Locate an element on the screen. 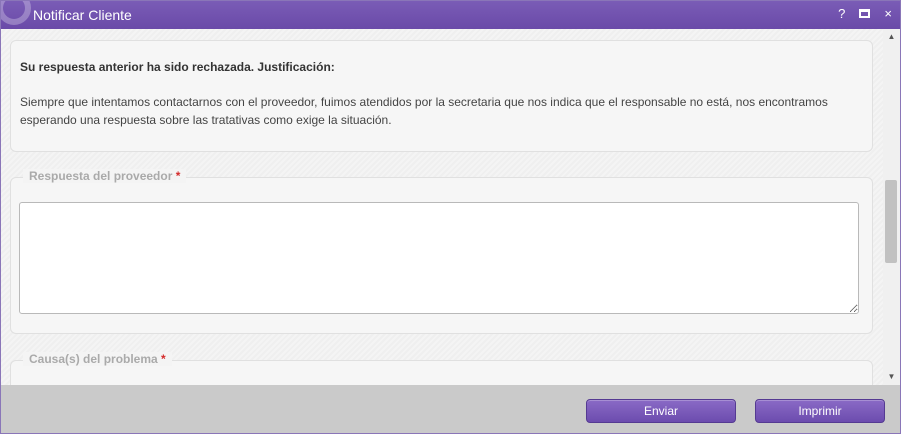 The image size is (901, 434). app-logo-icon is located at coordinates (16, 13).